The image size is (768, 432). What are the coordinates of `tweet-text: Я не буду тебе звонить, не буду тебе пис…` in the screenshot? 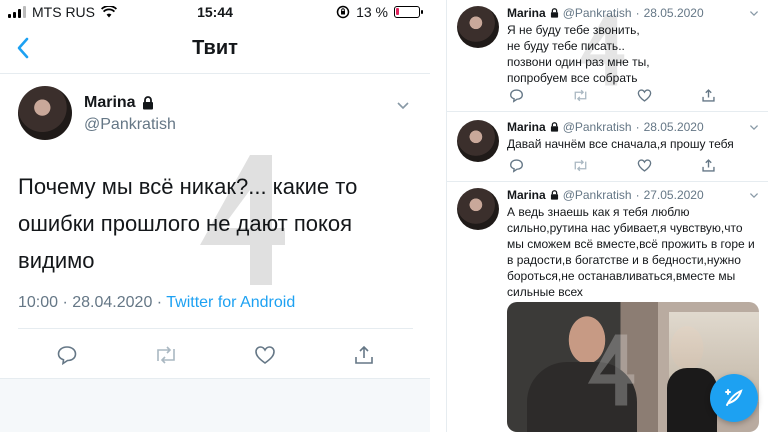 It's located at (578, 54).